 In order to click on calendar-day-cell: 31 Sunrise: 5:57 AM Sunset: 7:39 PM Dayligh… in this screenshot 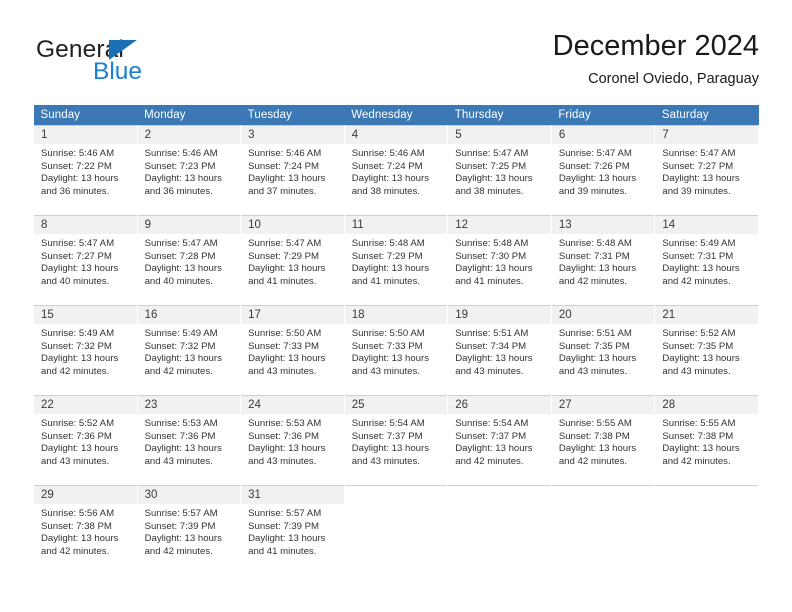, I will do `click(292, 530)`.